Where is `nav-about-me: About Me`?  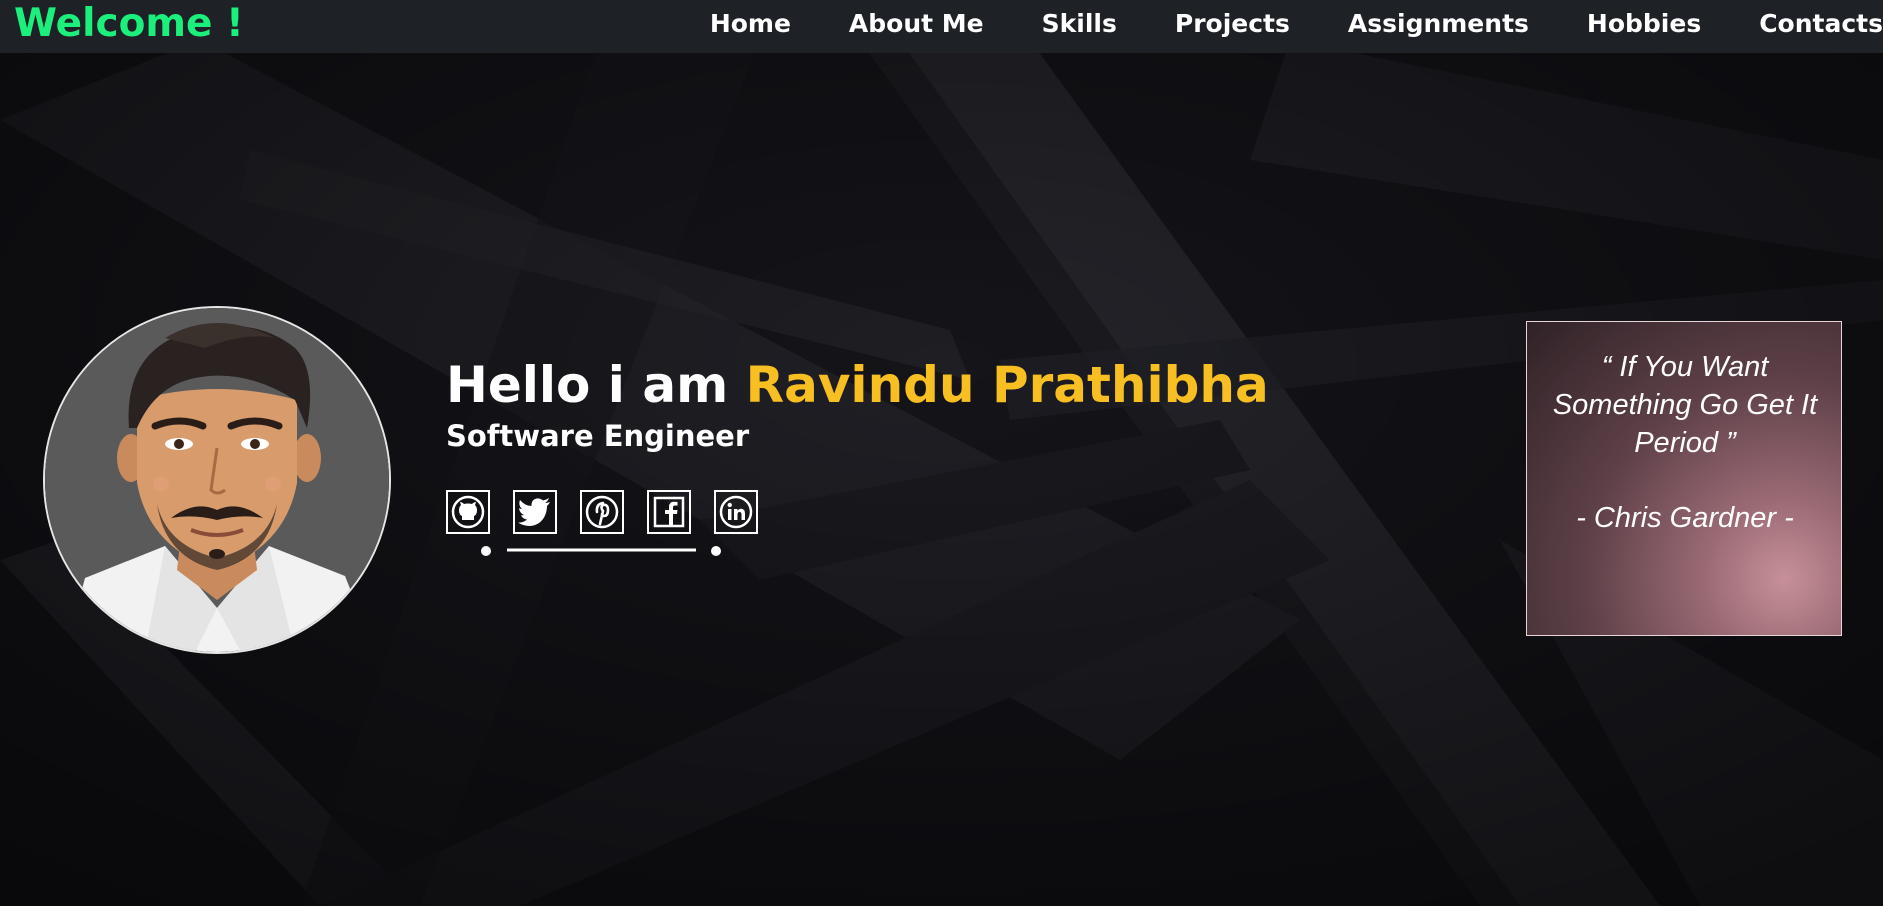
nav-about-me: About Me is located at coordinates (916, 23).